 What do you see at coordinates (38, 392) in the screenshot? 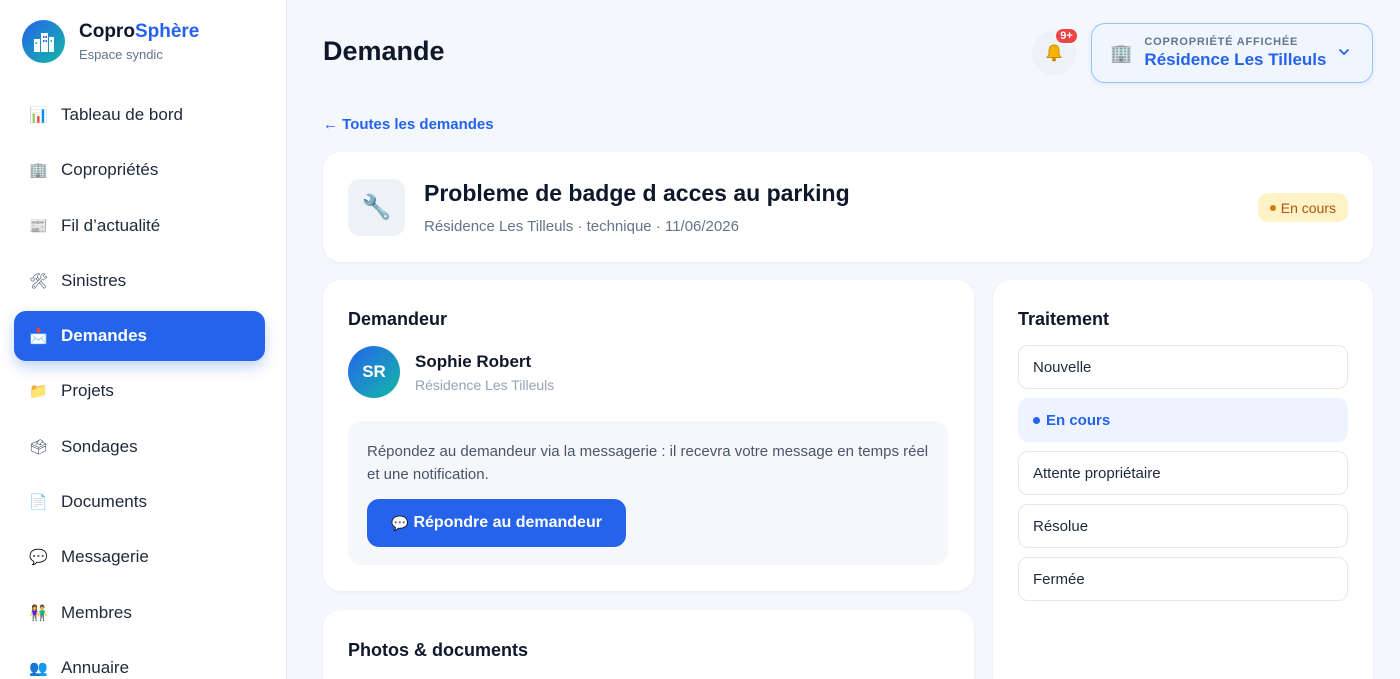
I see `folder-icon: 📁` at bounding box center [38, 392].